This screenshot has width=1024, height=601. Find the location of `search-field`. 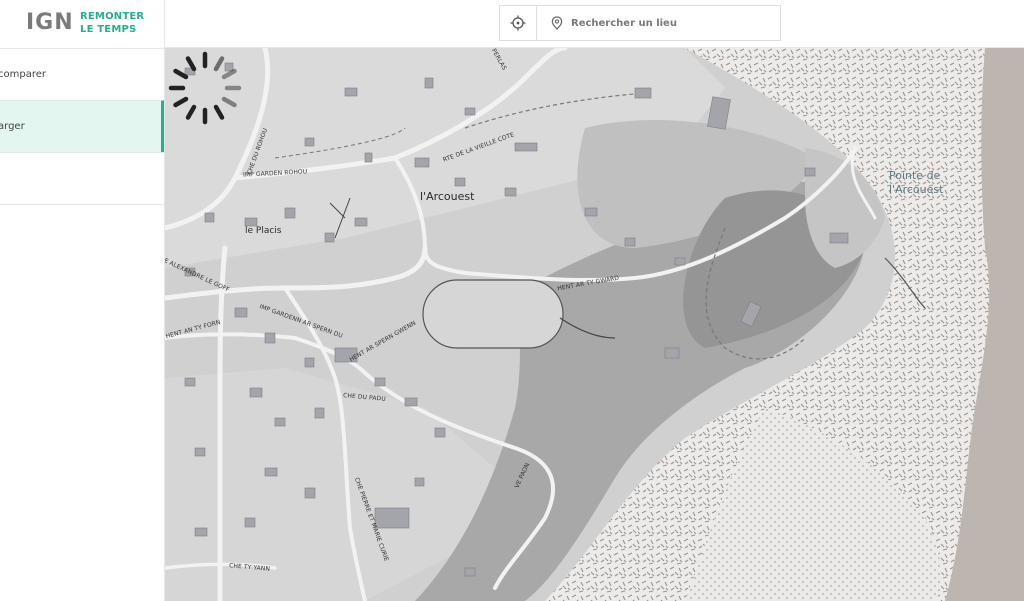

search-field is located at coordinates (658, 23).